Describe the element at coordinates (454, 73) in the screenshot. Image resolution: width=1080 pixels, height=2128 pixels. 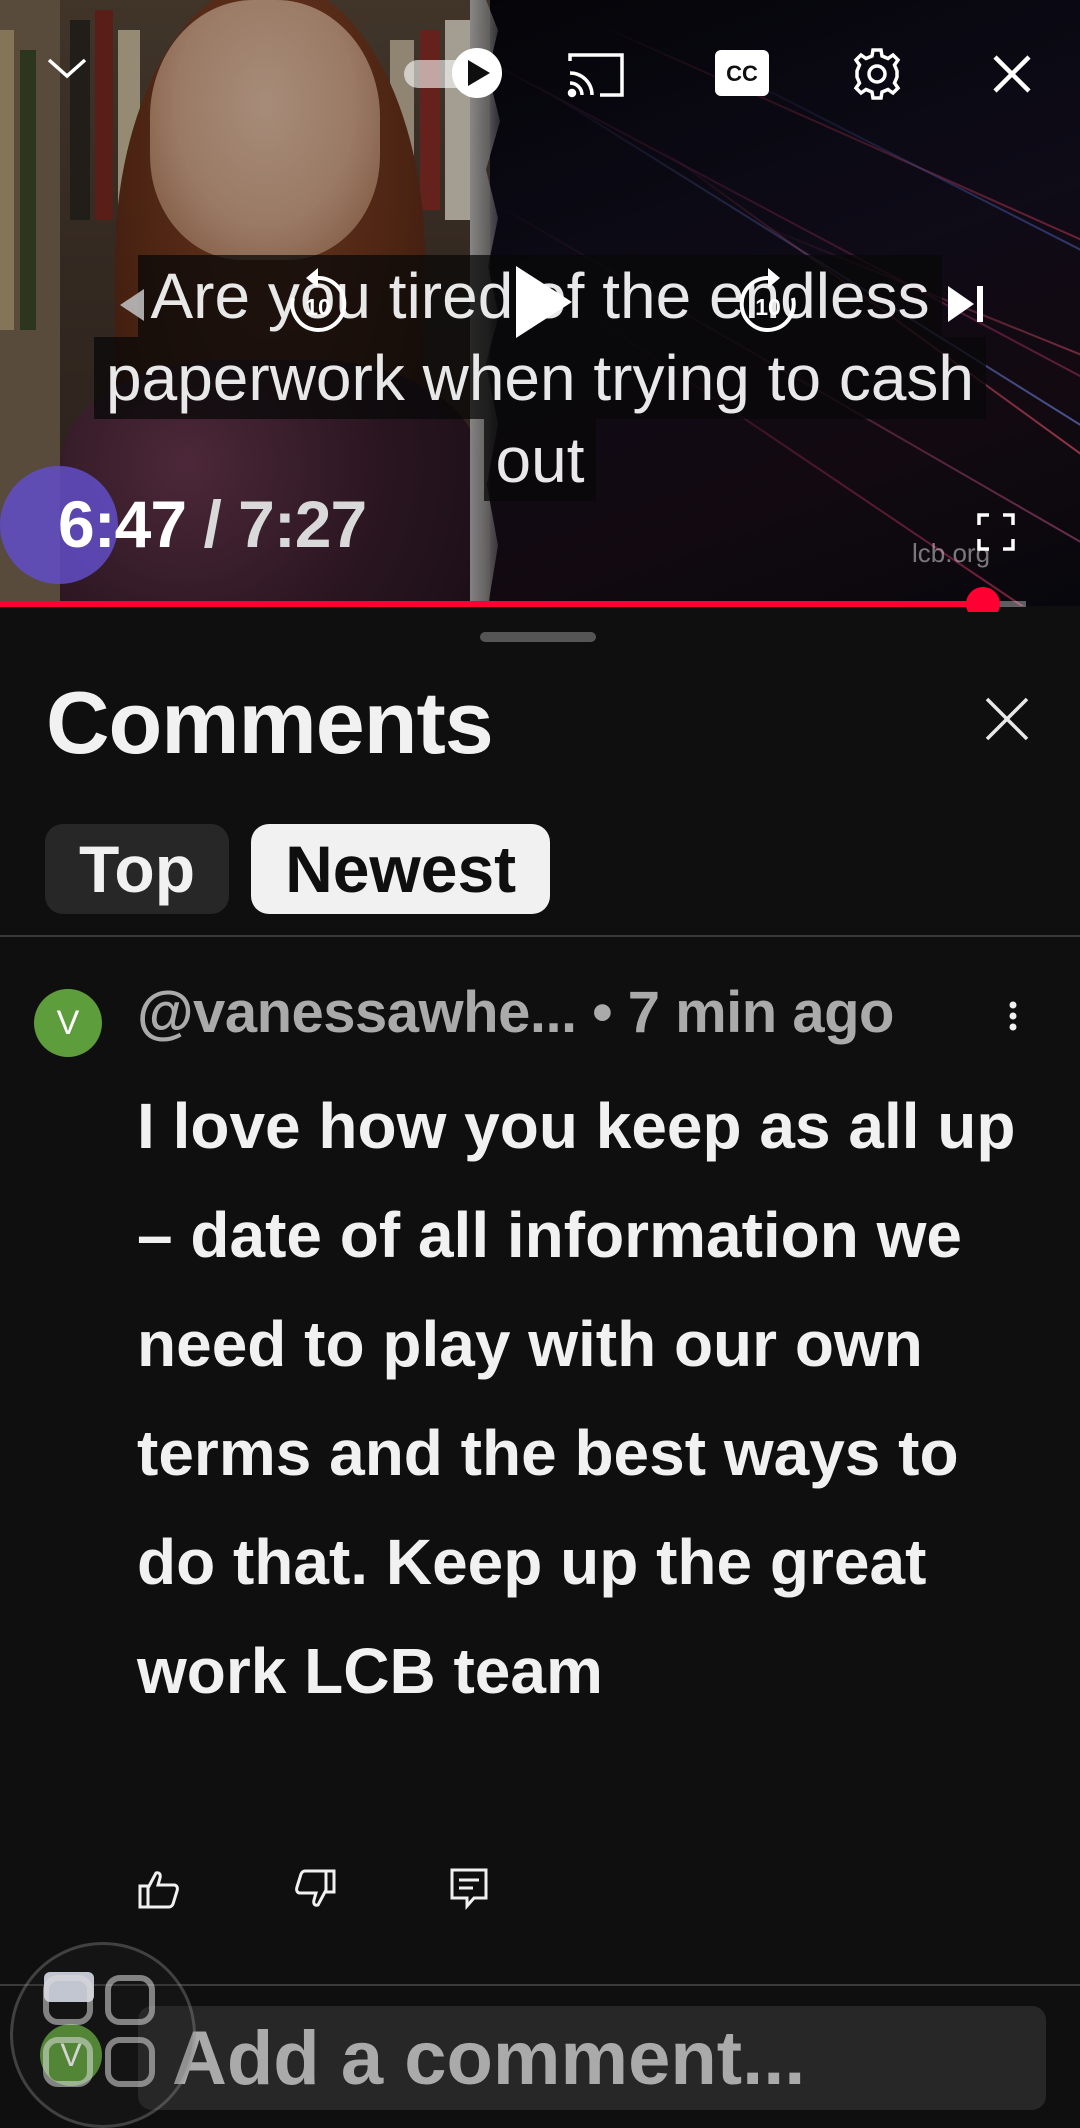
I see `autoplay-toggle-icon` at that location.